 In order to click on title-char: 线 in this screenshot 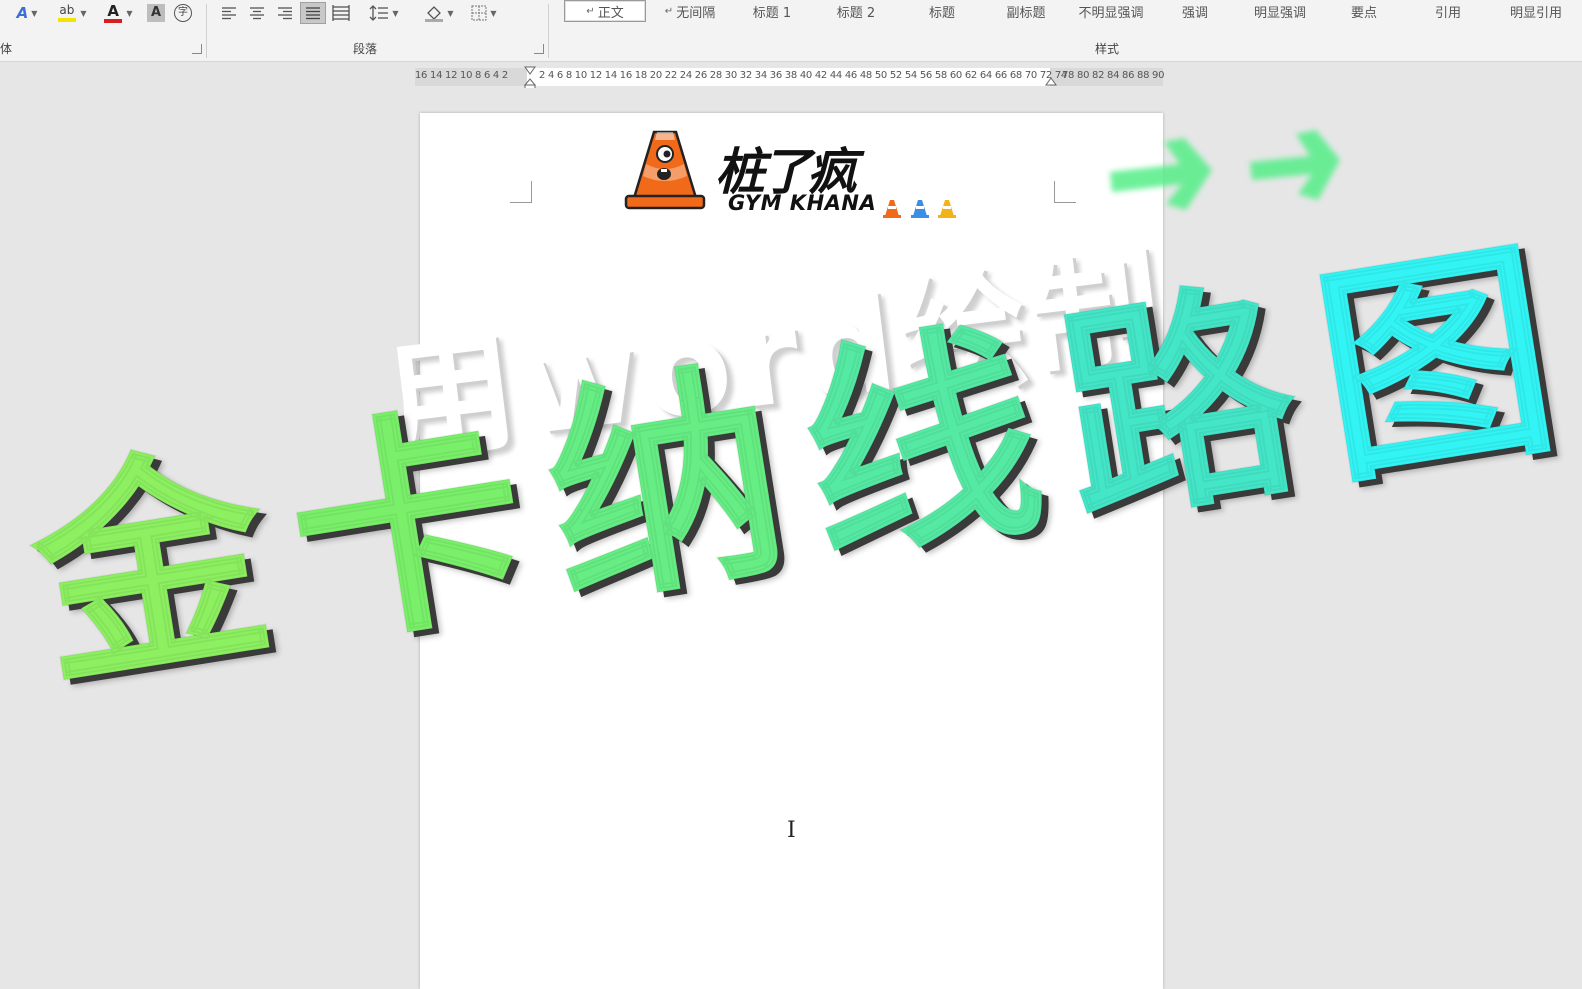, I will do `click(921, 447)`.